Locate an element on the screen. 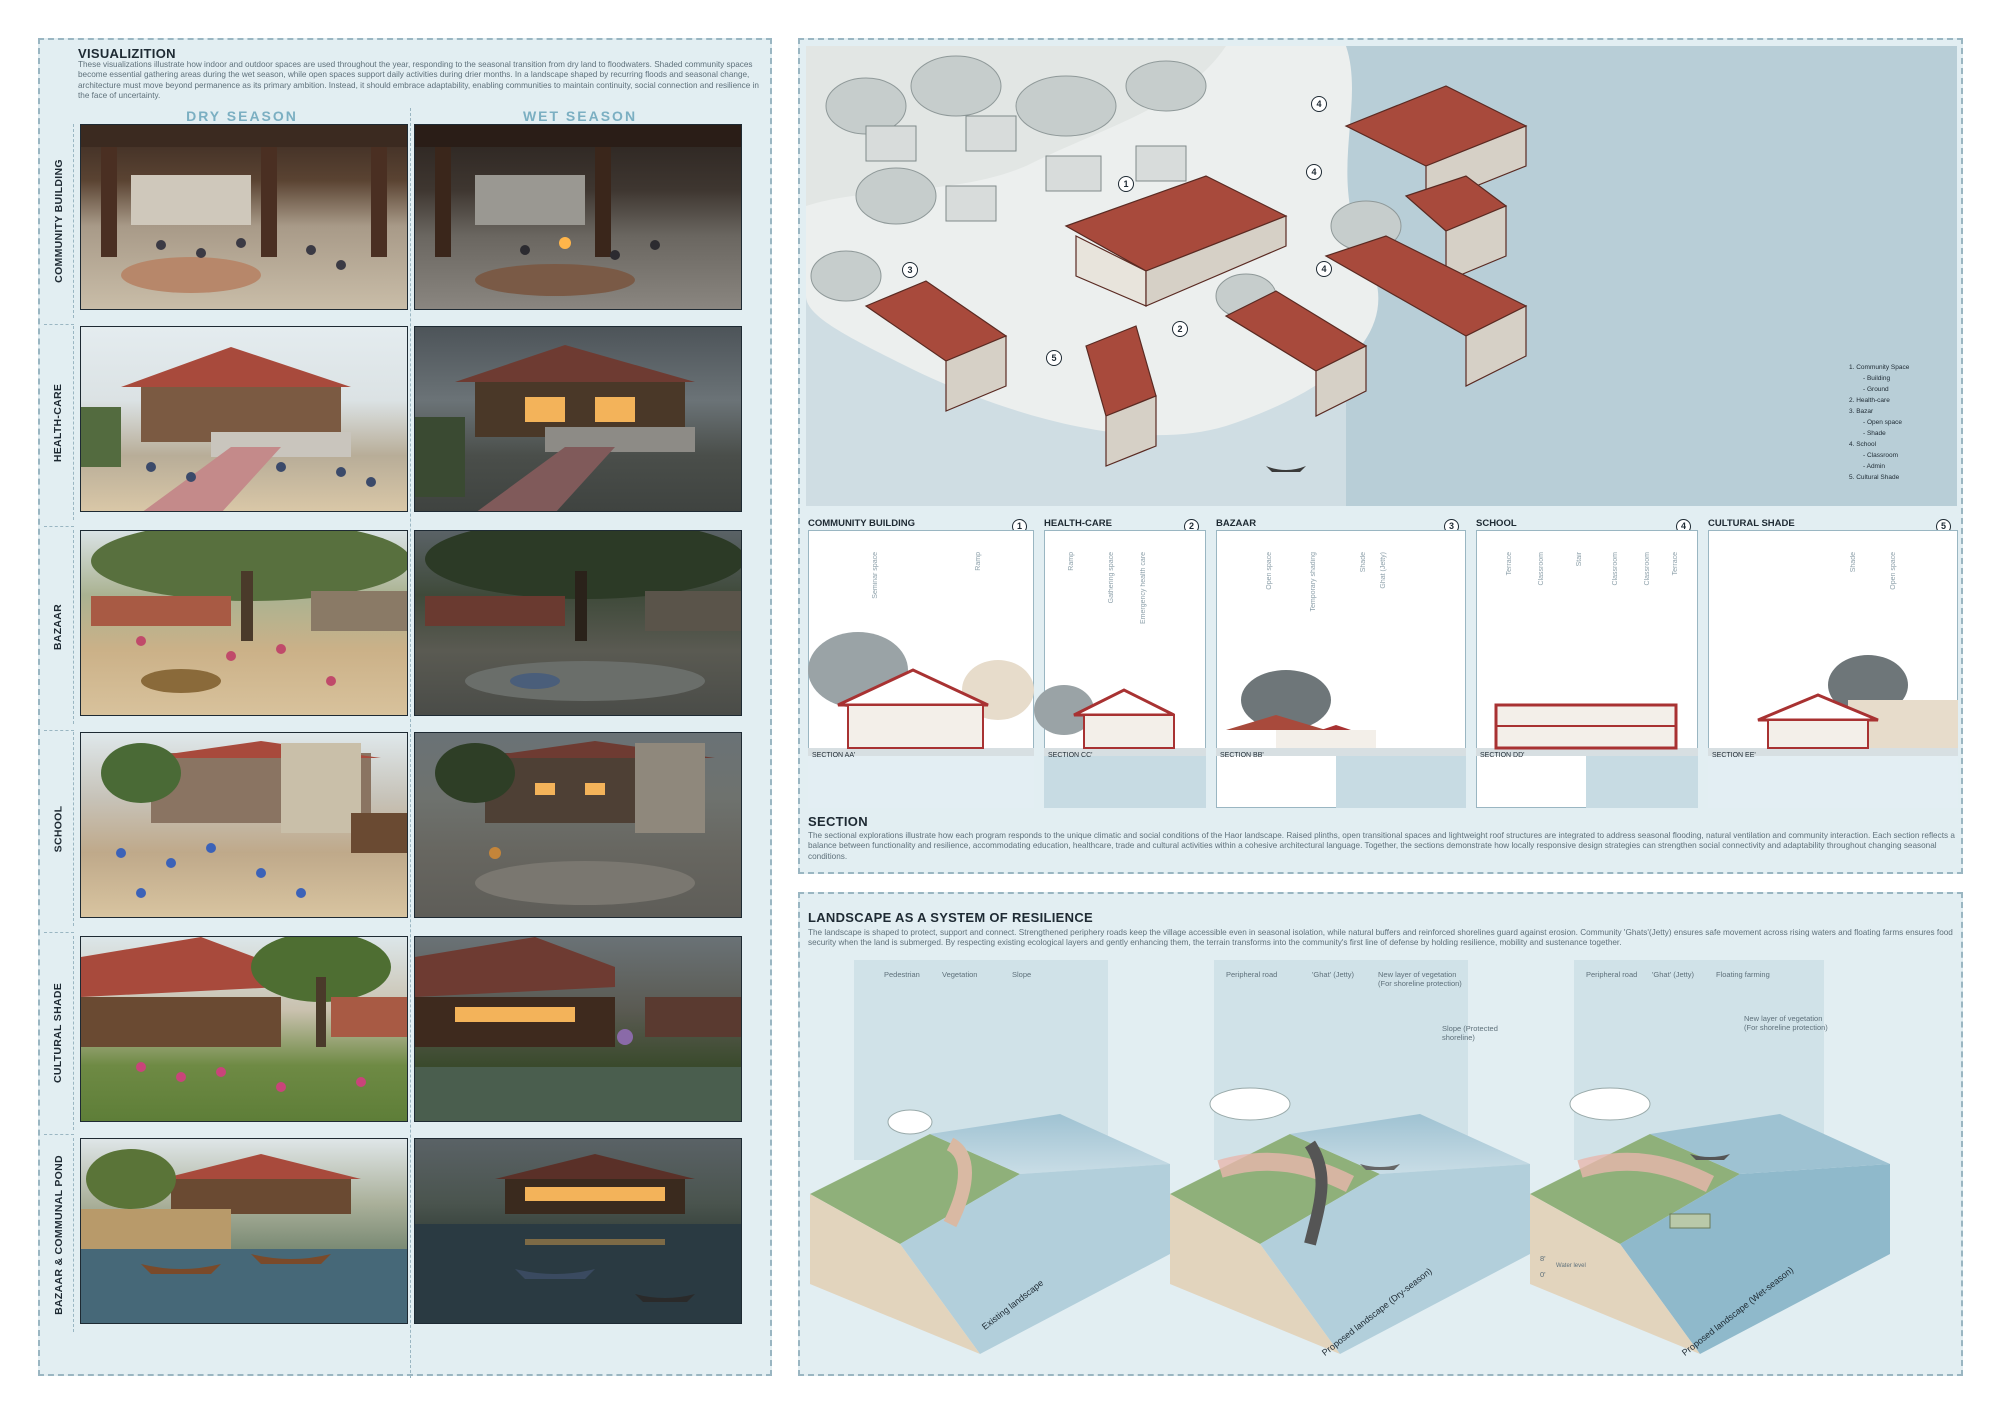 The height and width of the screenshot is (1413, 2000). label-pedestrian: Pedestrian is located at coordinates (902, 974).